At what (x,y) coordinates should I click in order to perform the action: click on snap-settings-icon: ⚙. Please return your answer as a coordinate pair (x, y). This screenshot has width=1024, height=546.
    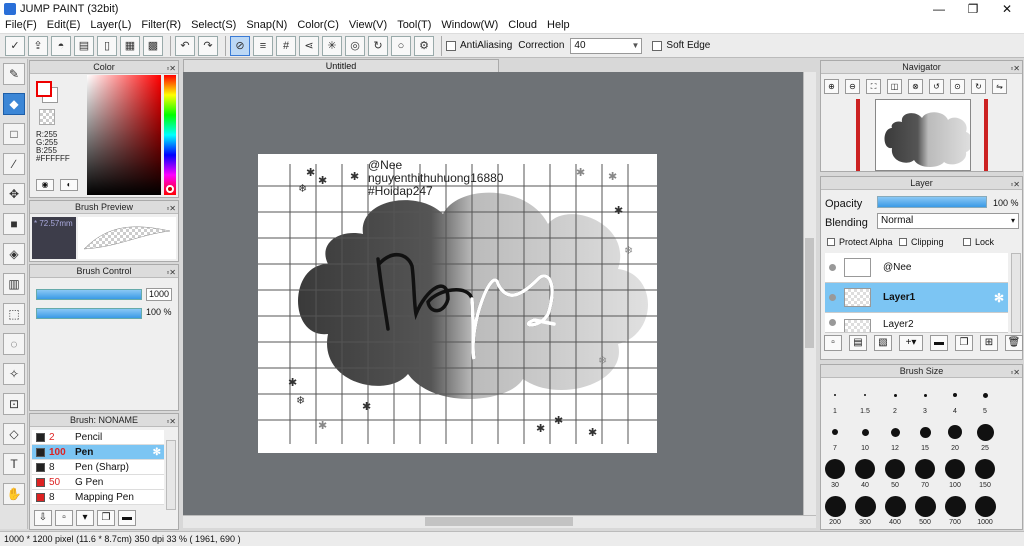
    Looking at the image, I should click on (424, 45).